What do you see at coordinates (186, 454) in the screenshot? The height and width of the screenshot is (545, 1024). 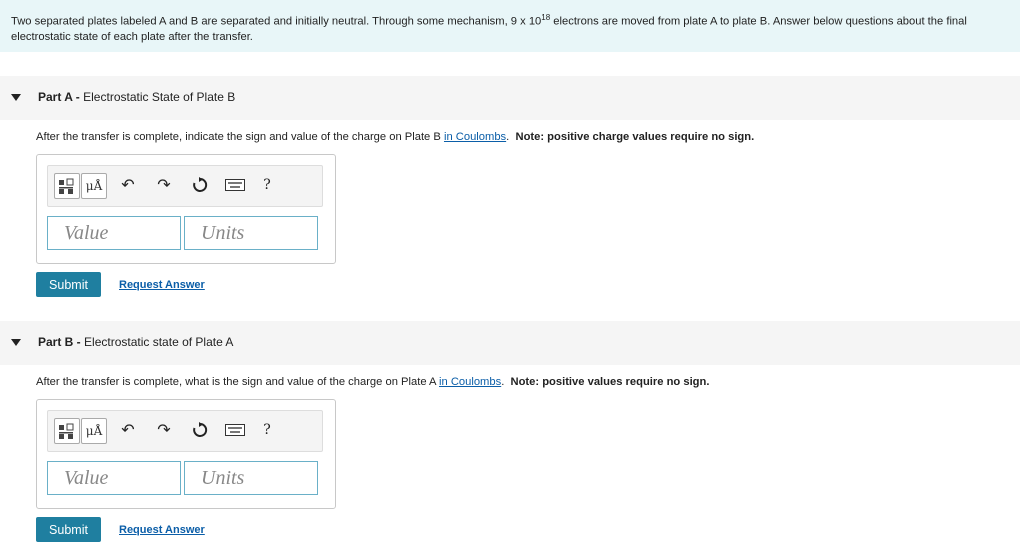 I see `part-b-answer-box: μÅ ↶ ↷ ? Value Units` at bounding box center [186, 454].